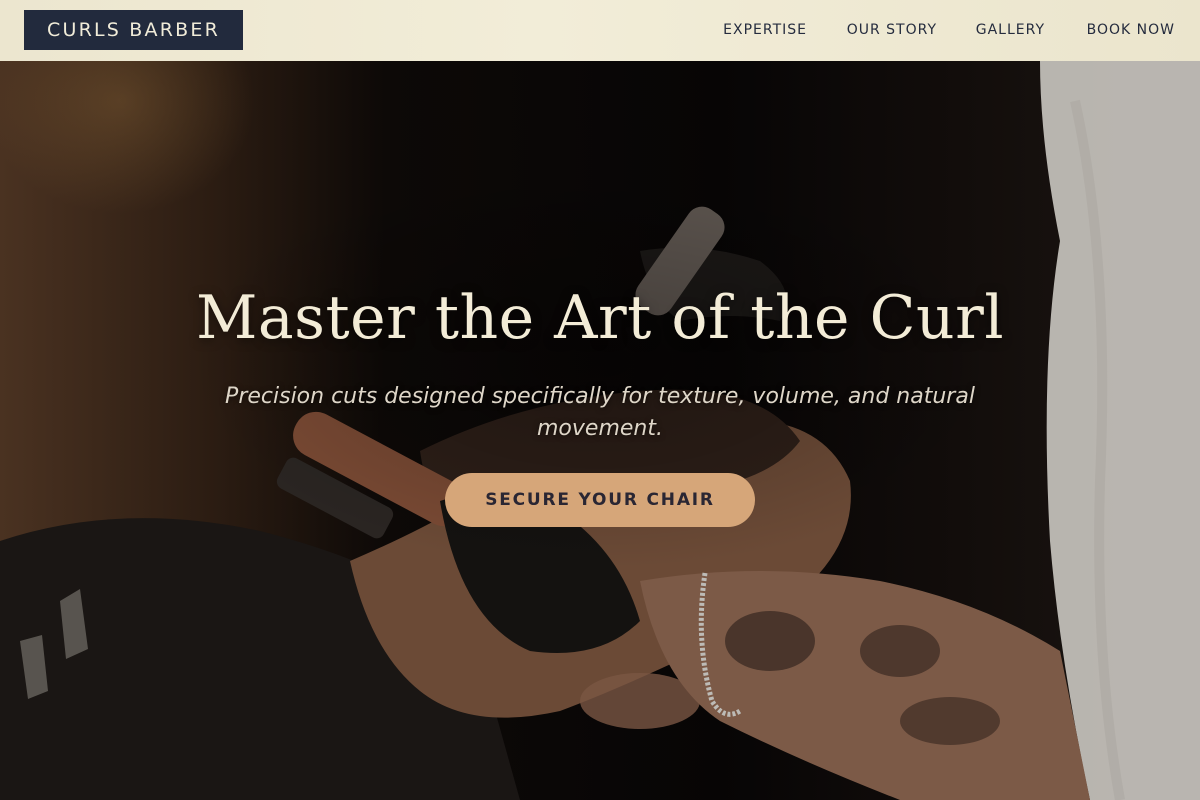 Image resolution: width=1200 pixels, height=800 pixels. Describe the element at coordinates (765, 30) in the screenshot. I see `nav-link-expertise: EXPERTISE` at that location.